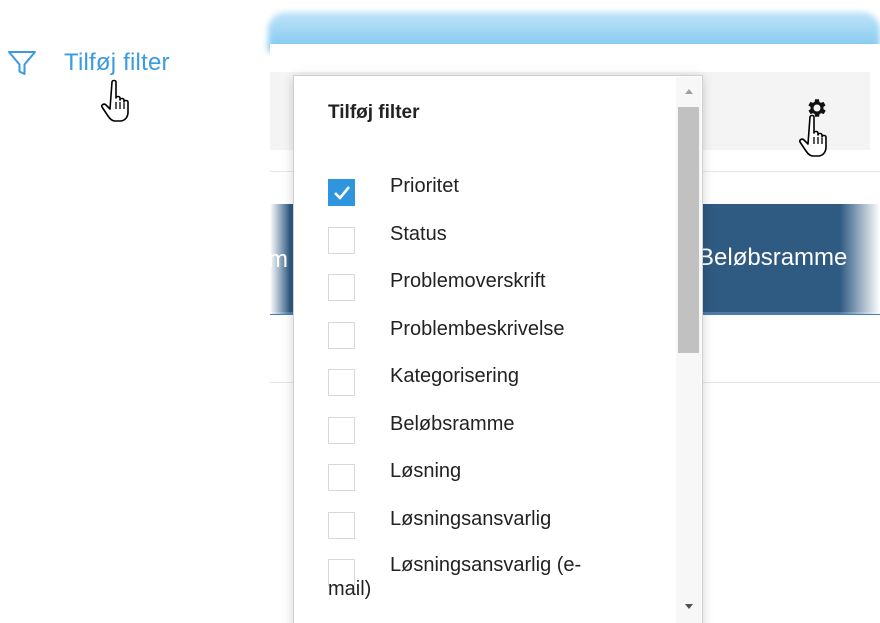 The width and height of the screenshot is (880, 623). Describe the element at coordinates (117, 62) in the screenshot. I see `add-filter-label: Tilføj filter` at that location.